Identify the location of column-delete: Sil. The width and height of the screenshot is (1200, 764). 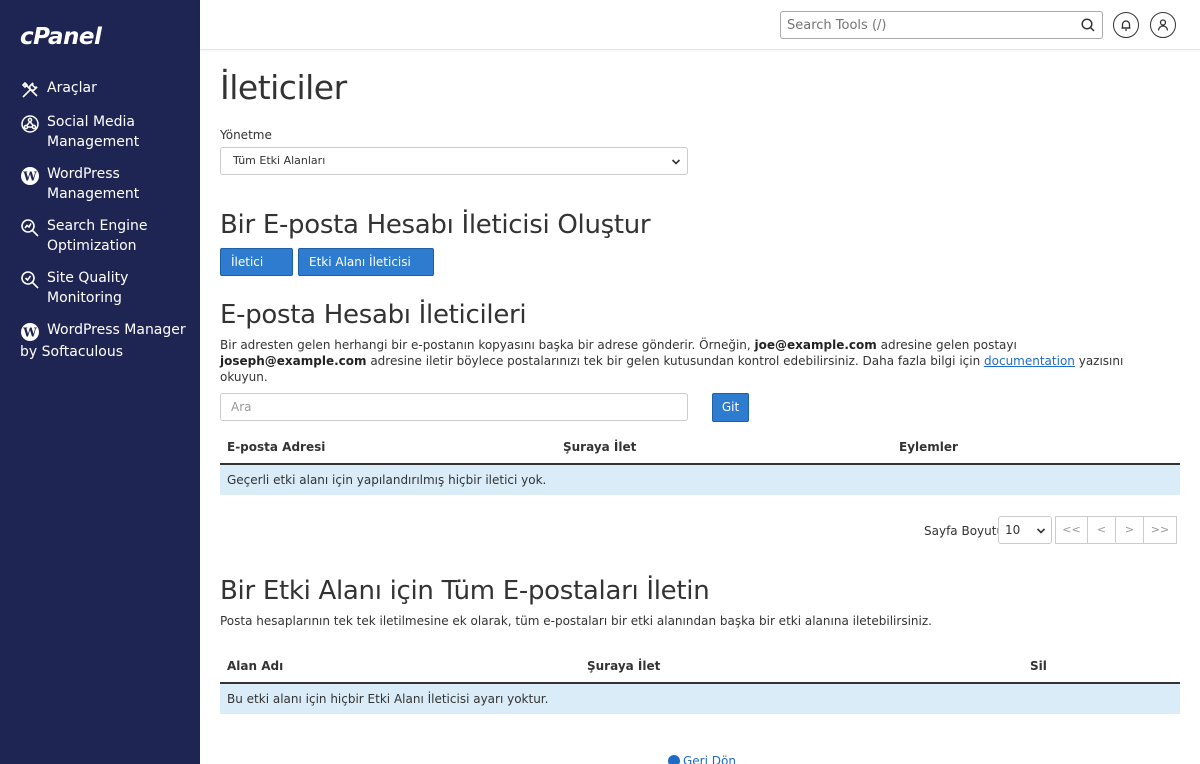
(1038, 666).